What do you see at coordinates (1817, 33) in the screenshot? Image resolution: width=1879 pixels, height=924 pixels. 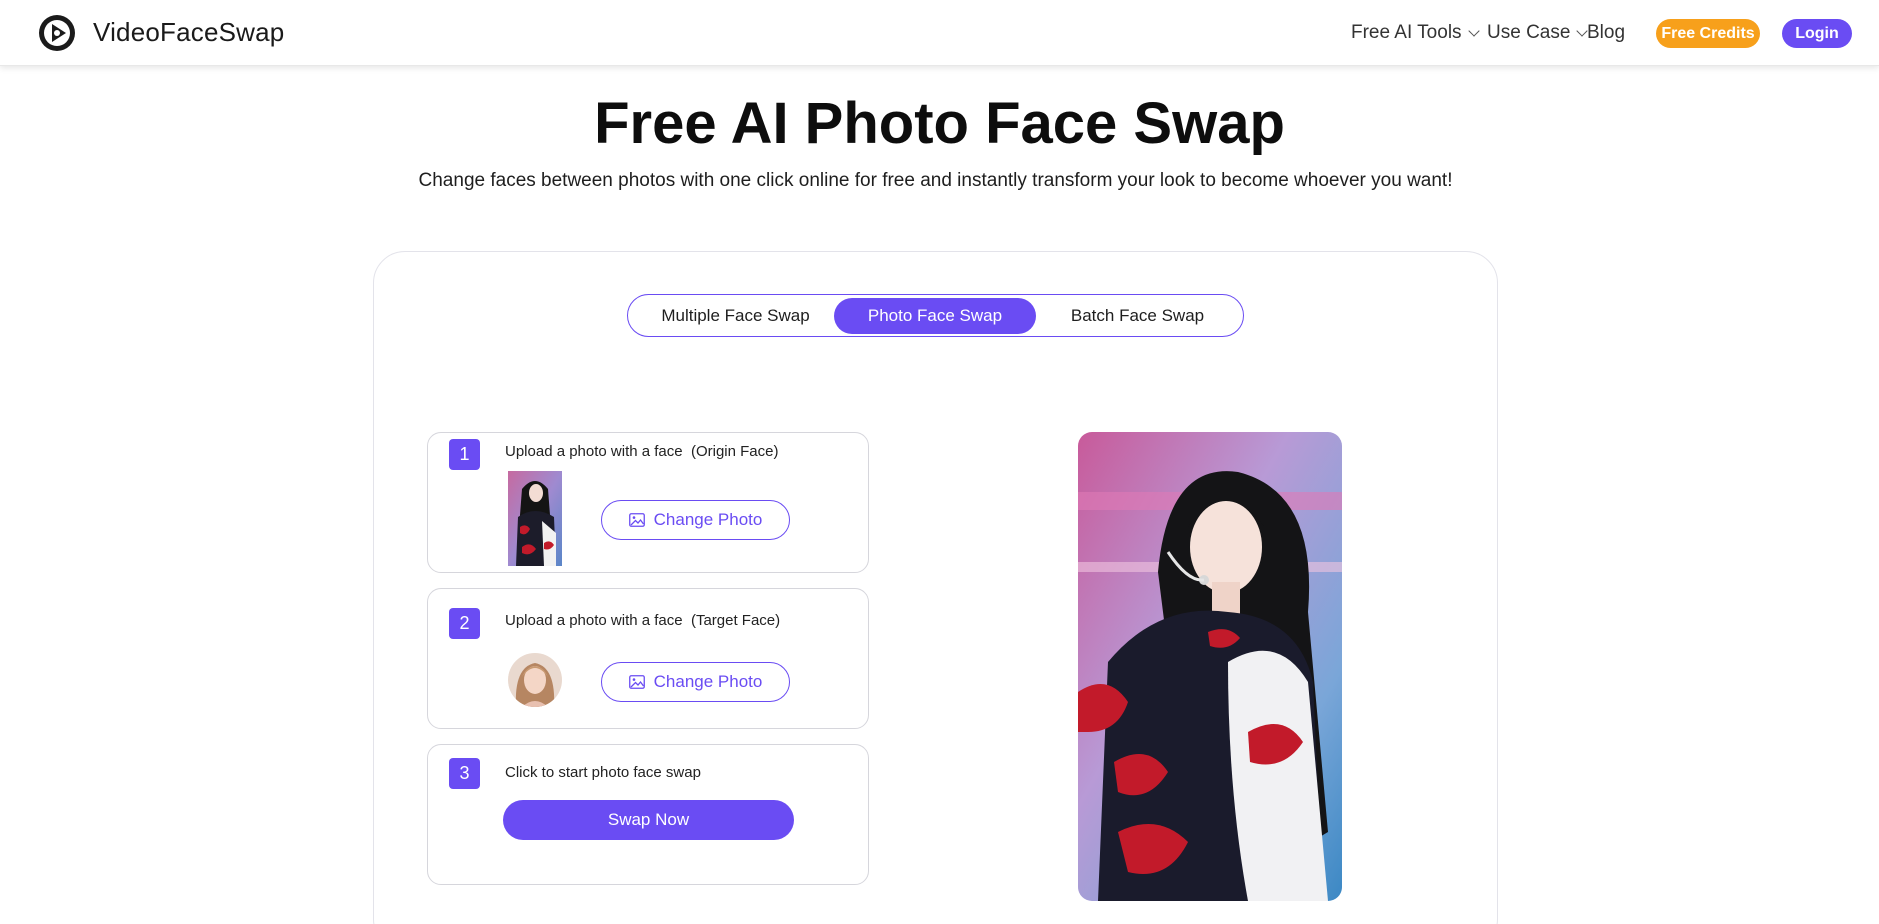 I see `login-button: Login` at bounding box center [1817, 33].